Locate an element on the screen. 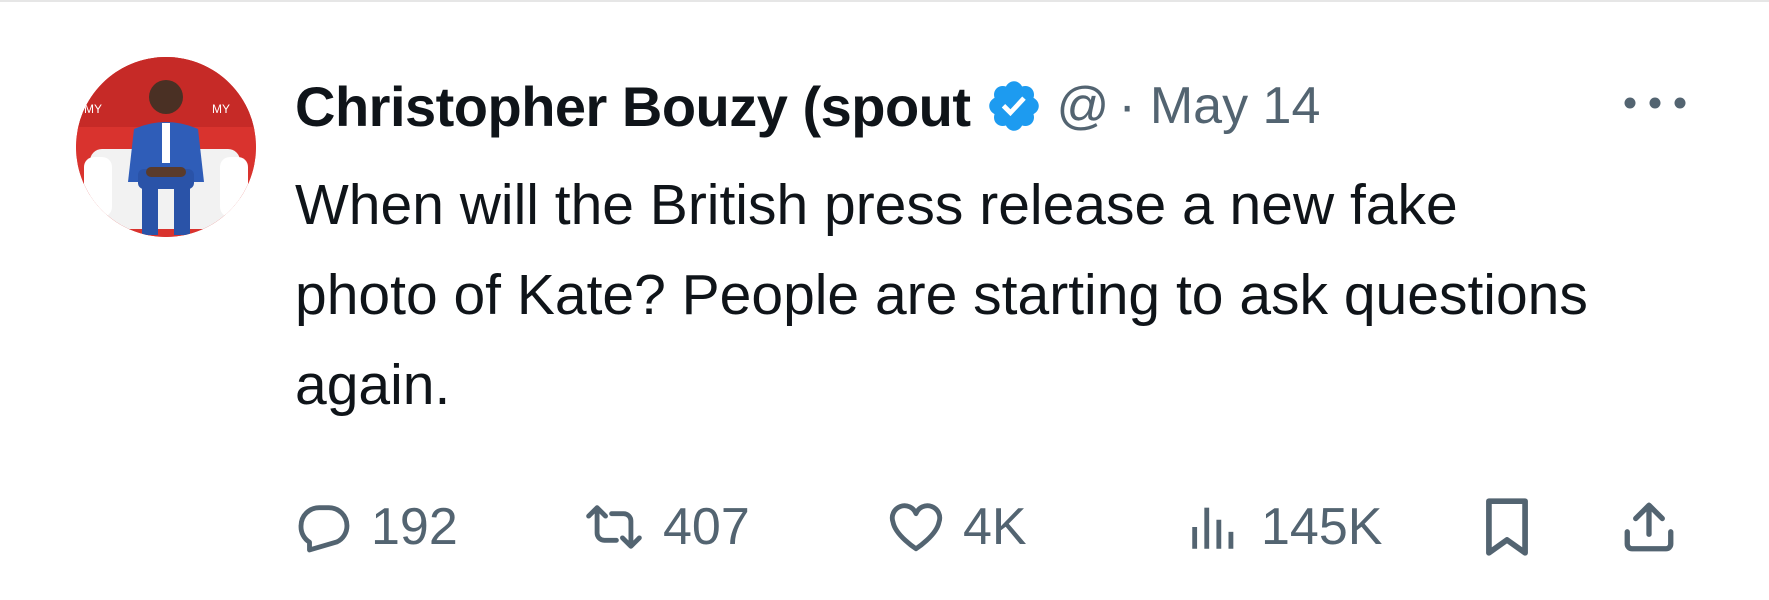 This screenshot has height=600, width=1769. reply-icon is located at coordinates (324, 529).